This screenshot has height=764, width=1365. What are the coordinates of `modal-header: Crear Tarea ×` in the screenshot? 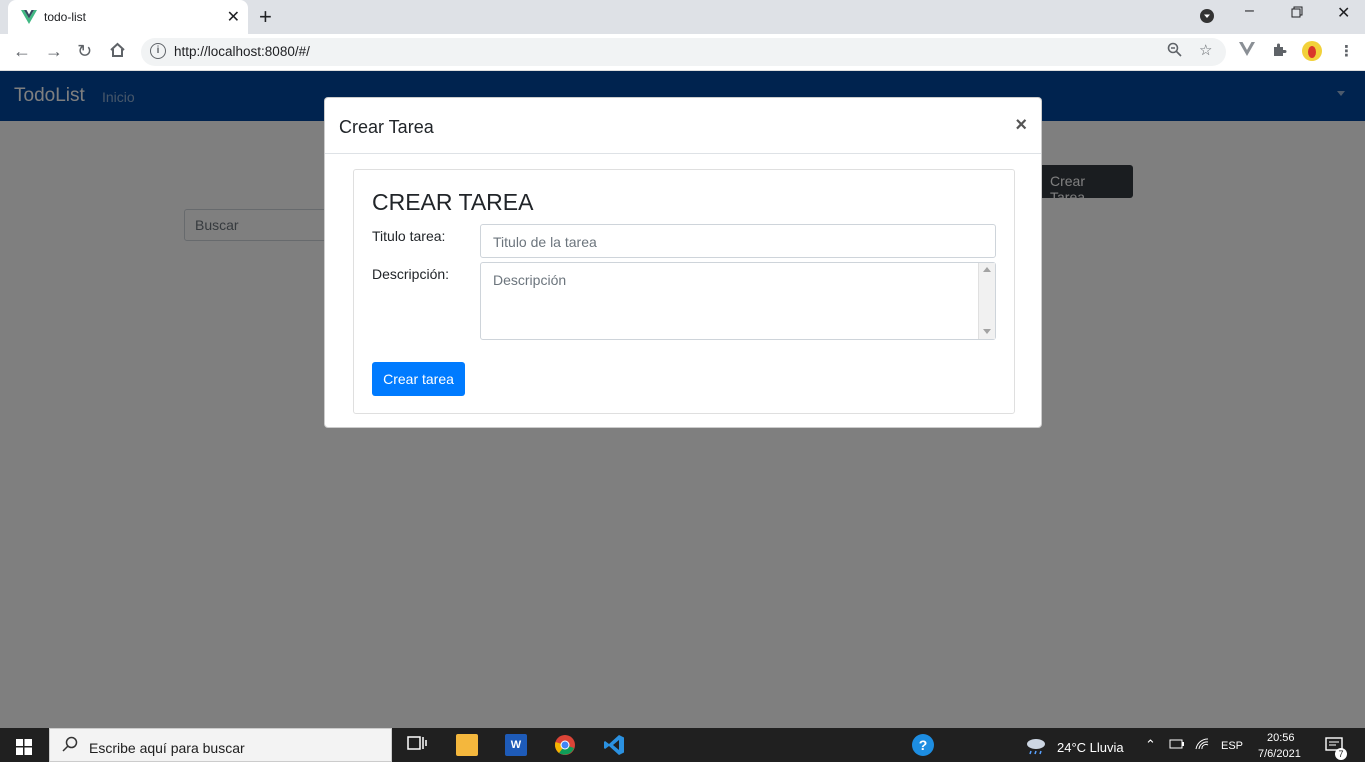 It's located at (683, 126).